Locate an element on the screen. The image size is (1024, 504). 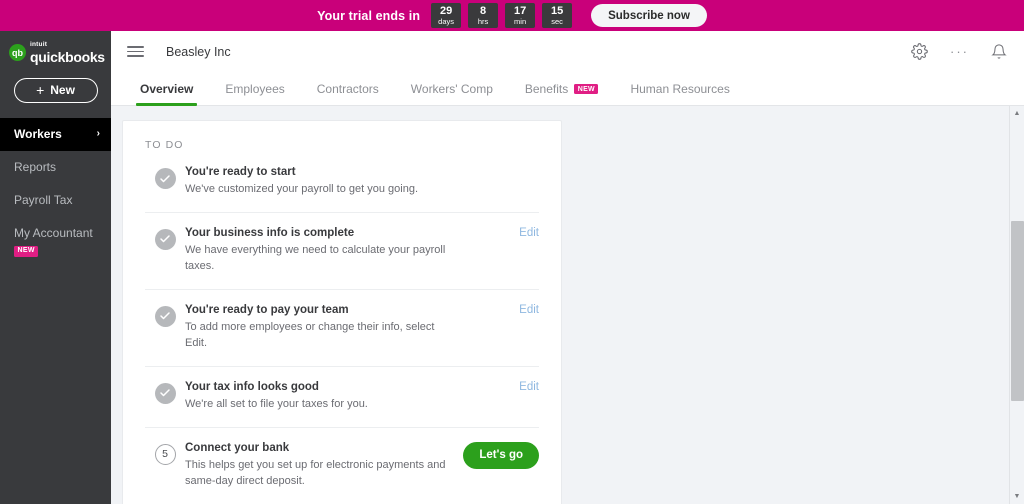
plus-icon: + is located at coordinates (40, 90).